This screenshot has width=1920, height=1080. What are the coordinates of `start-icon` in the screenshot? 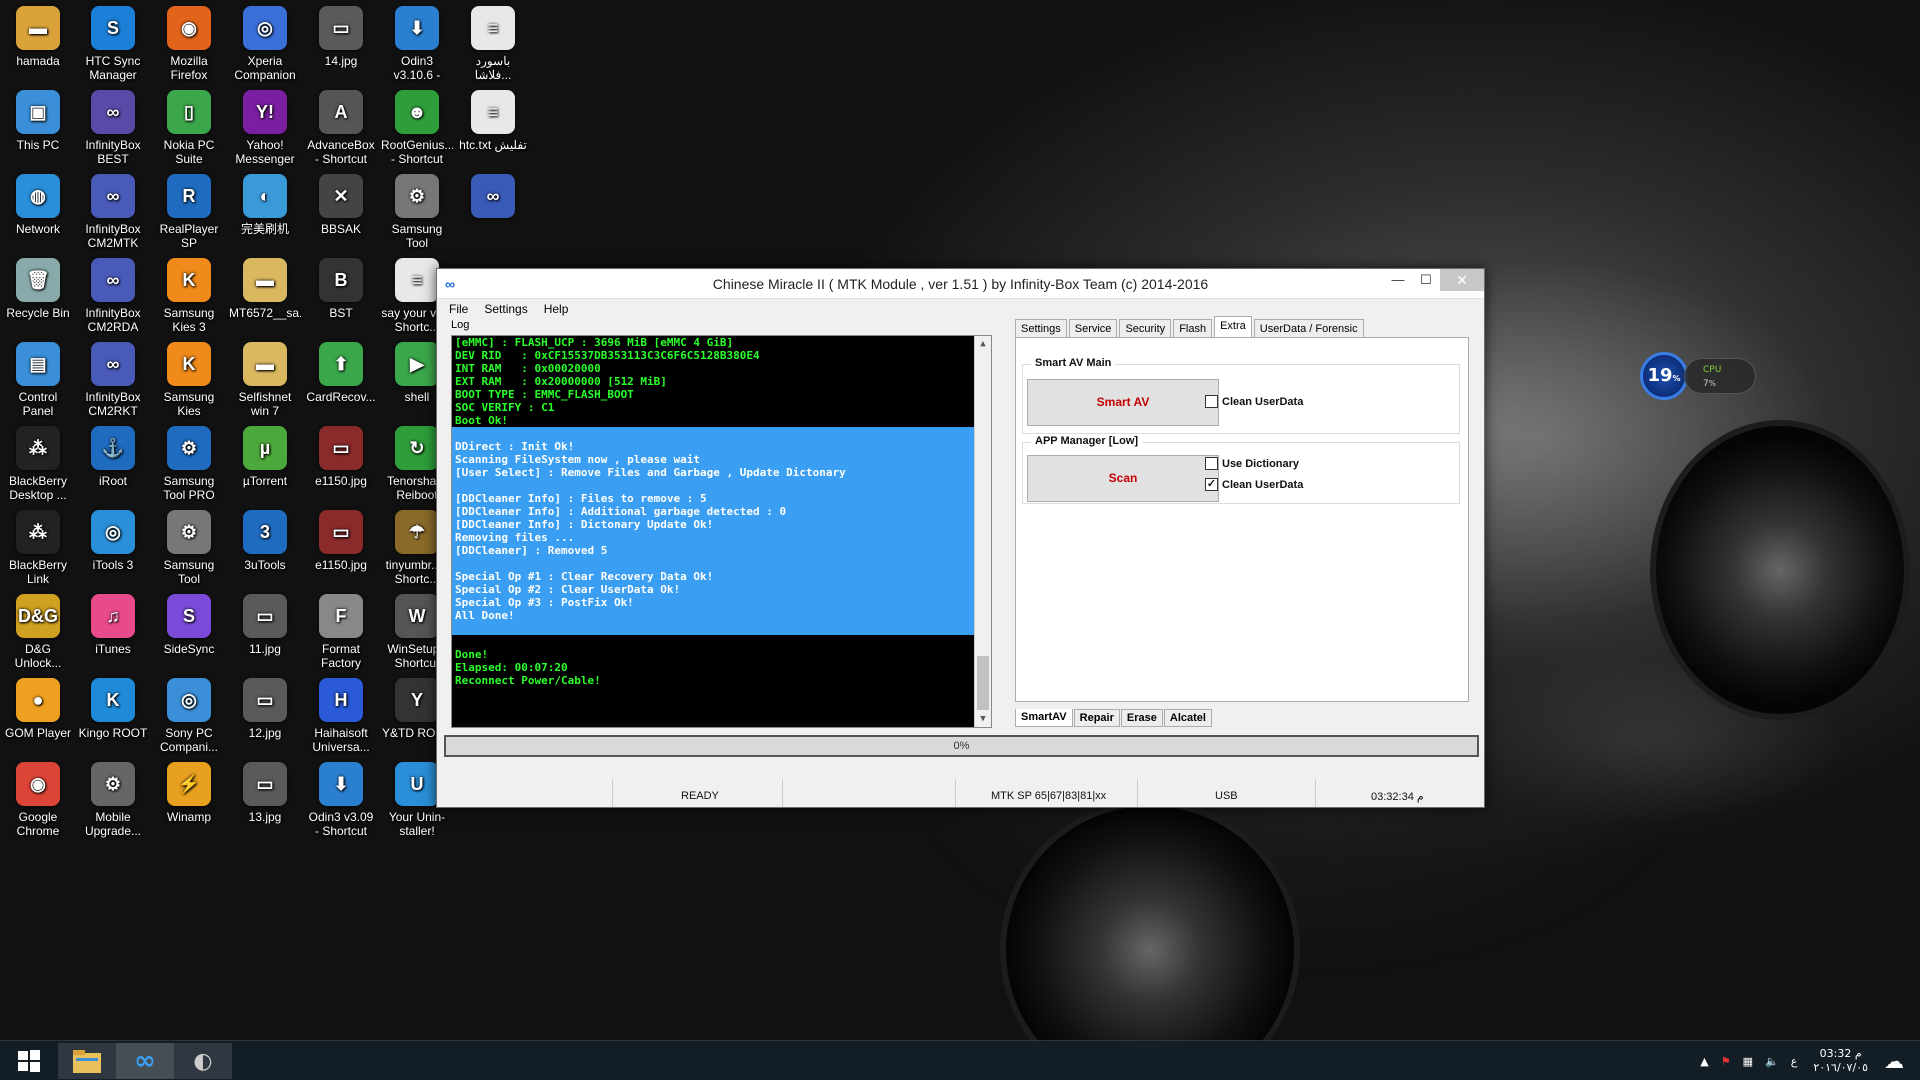 It's located at (29, 1061).